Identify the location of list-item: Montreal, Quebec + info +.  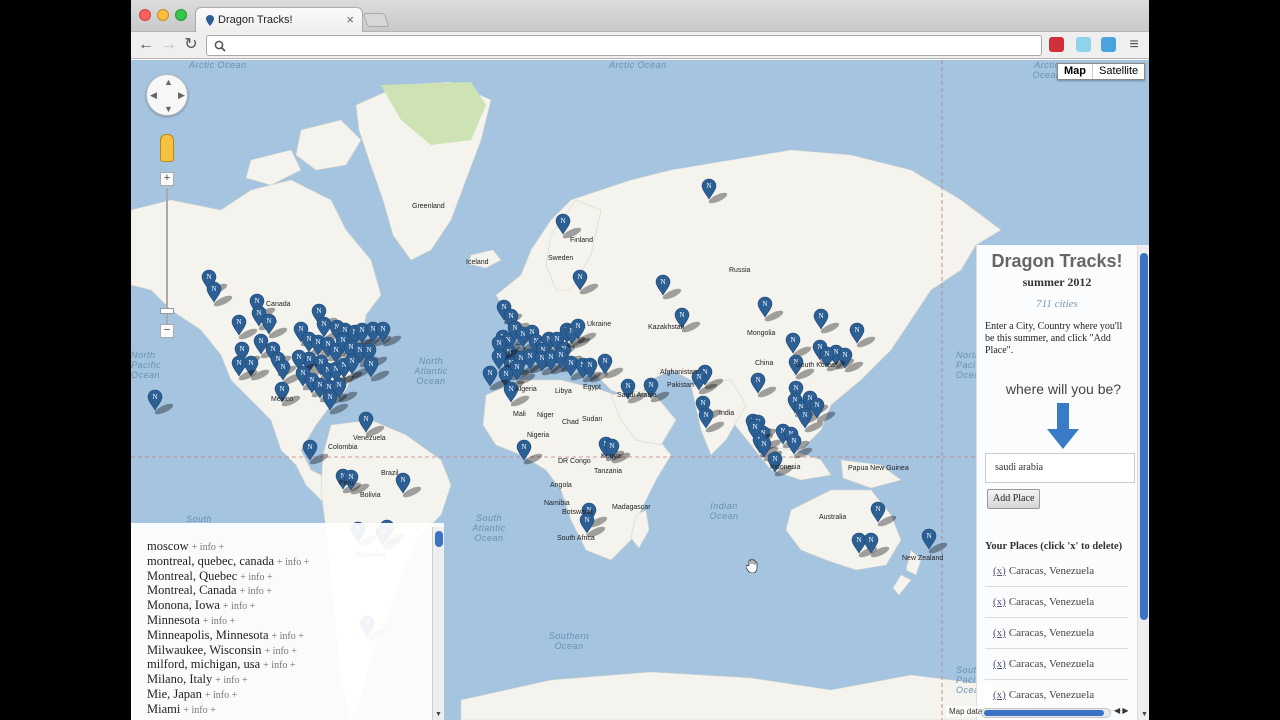
(228, 576).